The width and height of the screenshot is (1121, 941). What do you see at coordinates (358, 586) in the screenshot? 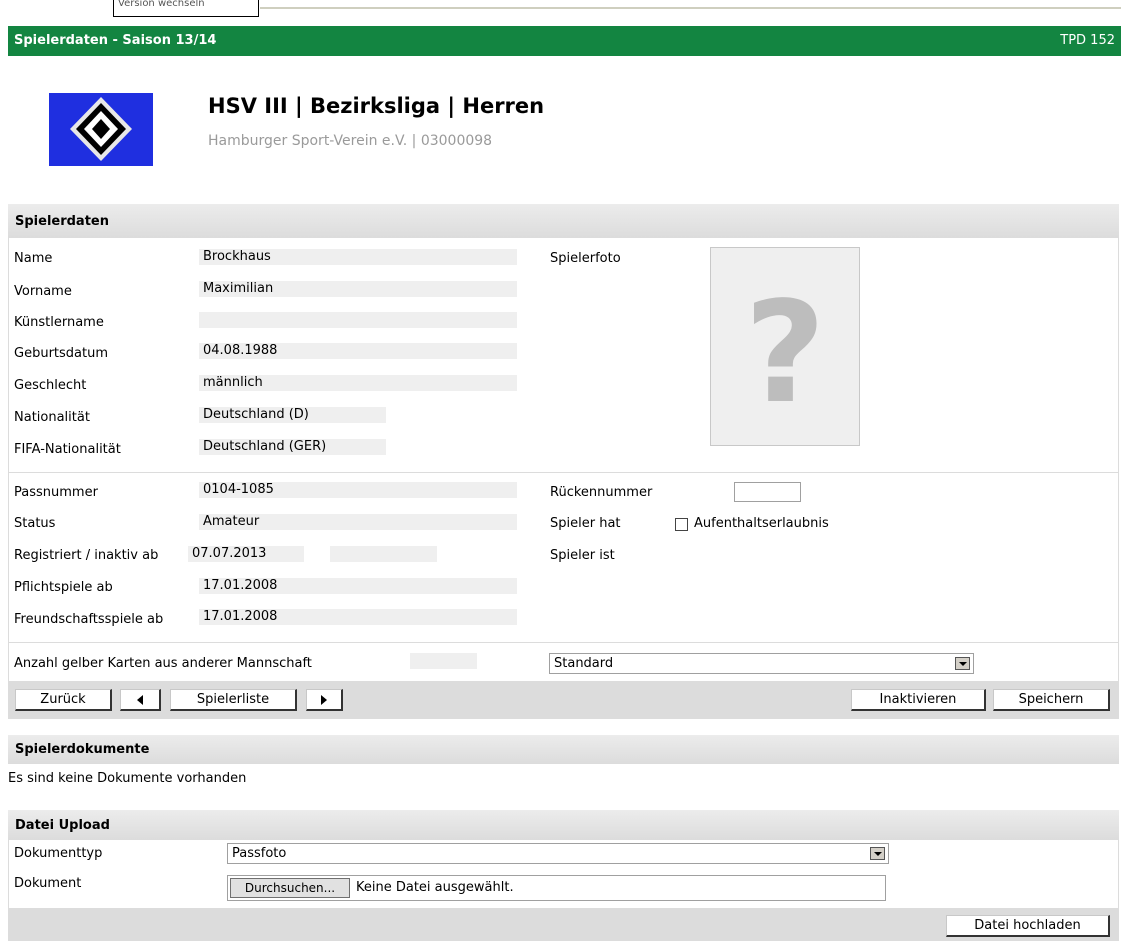
I see `pflichtspiele-value: 17.01.2008` at bounding box center [358, 586].